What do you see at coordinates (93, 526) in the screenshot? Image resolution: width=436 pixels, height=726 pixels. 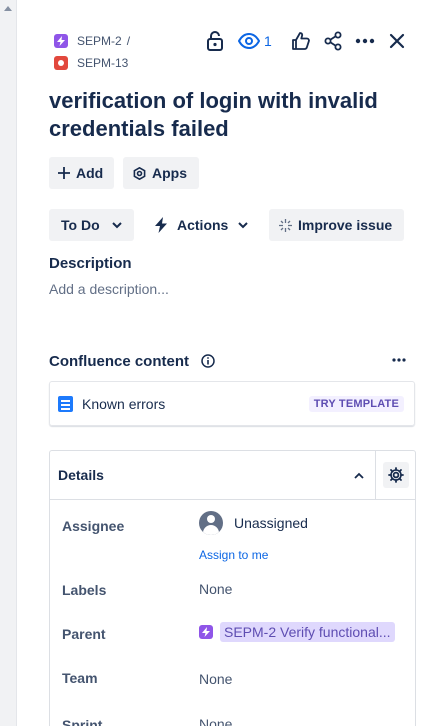 I see `assignee-label: Assignee` at bounding box center [93, 526].